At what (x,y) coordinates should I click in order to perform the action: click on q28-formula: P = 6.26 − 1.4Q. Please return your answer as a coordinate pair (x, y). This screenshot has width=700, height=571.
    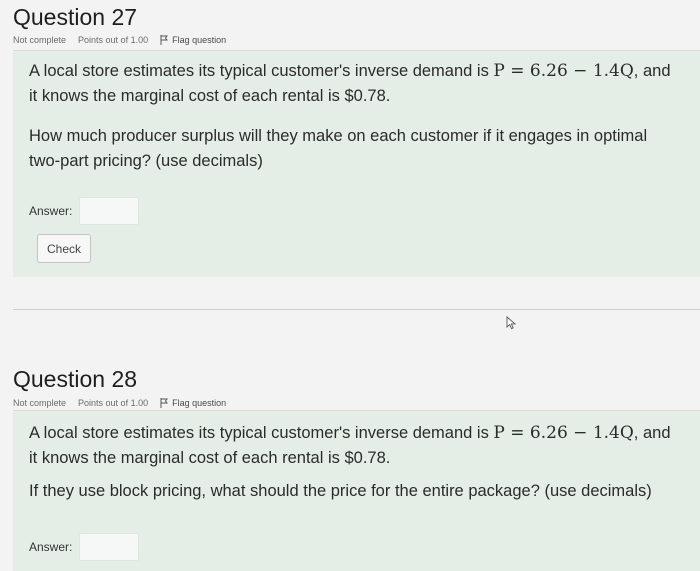
    Looking at the image, I should click on (563, 433).